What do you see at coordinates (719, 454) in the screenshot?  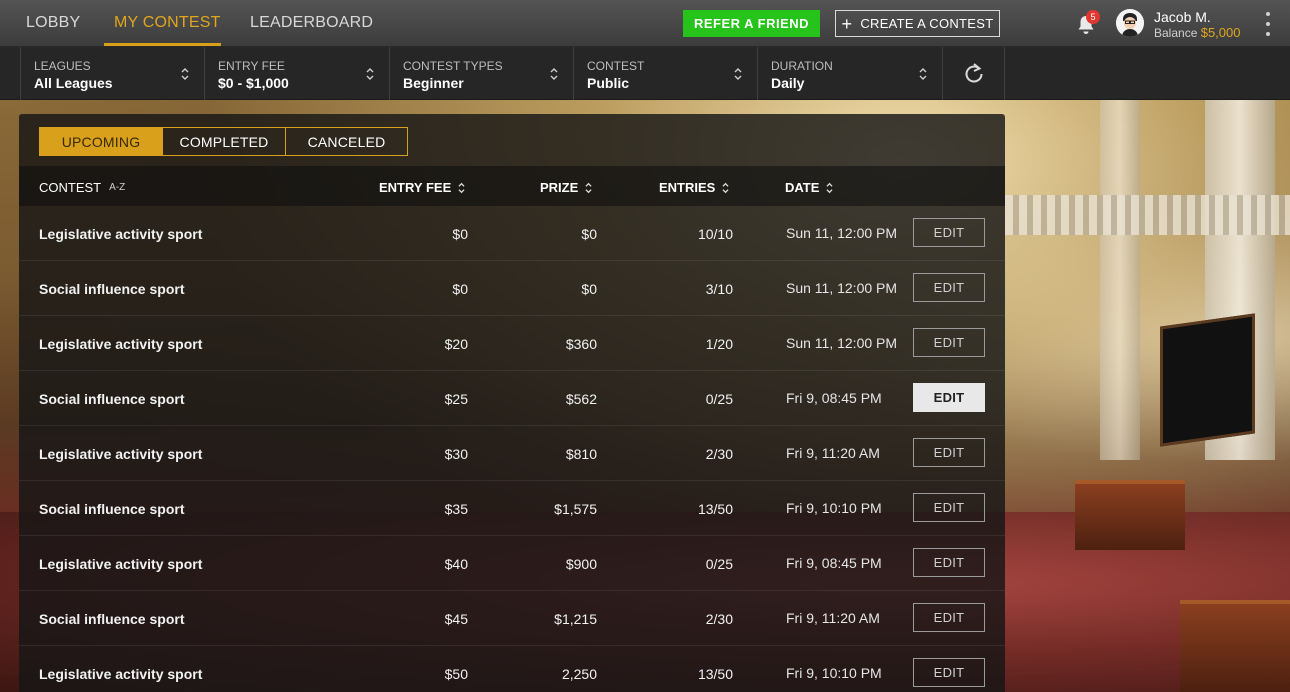 I see `entries: 2/30` at bounding box center [719, 454].